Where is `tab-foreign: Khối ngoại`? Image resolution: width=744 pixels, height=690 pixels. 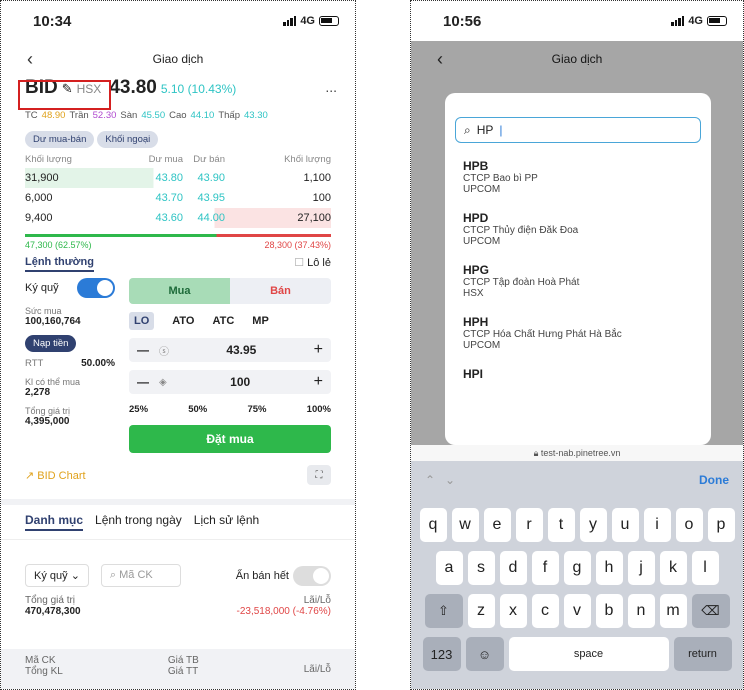
tab-foreign: Khối ngoại is located at coordinates (128, 139).